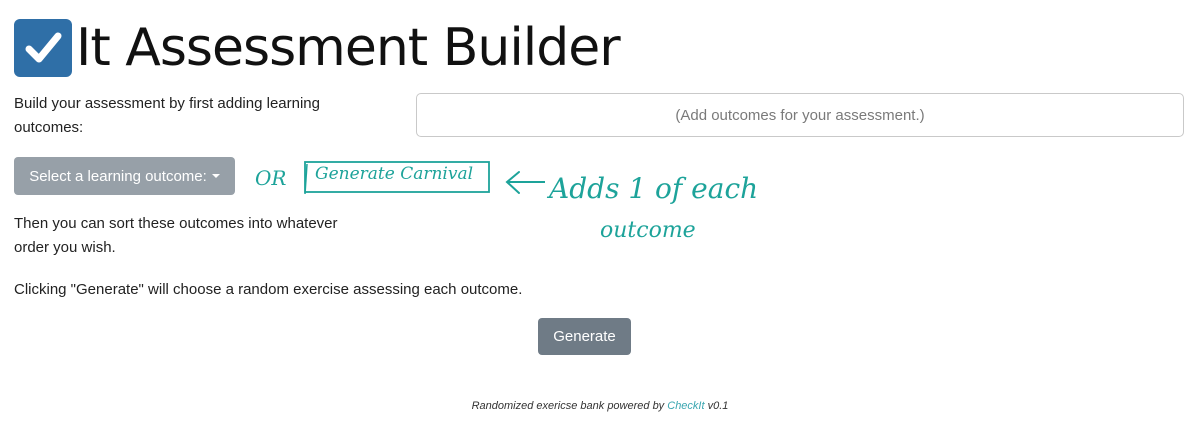  I want to click on footer-prefix: Randomized exericse bank powered by, so click(568, 406).